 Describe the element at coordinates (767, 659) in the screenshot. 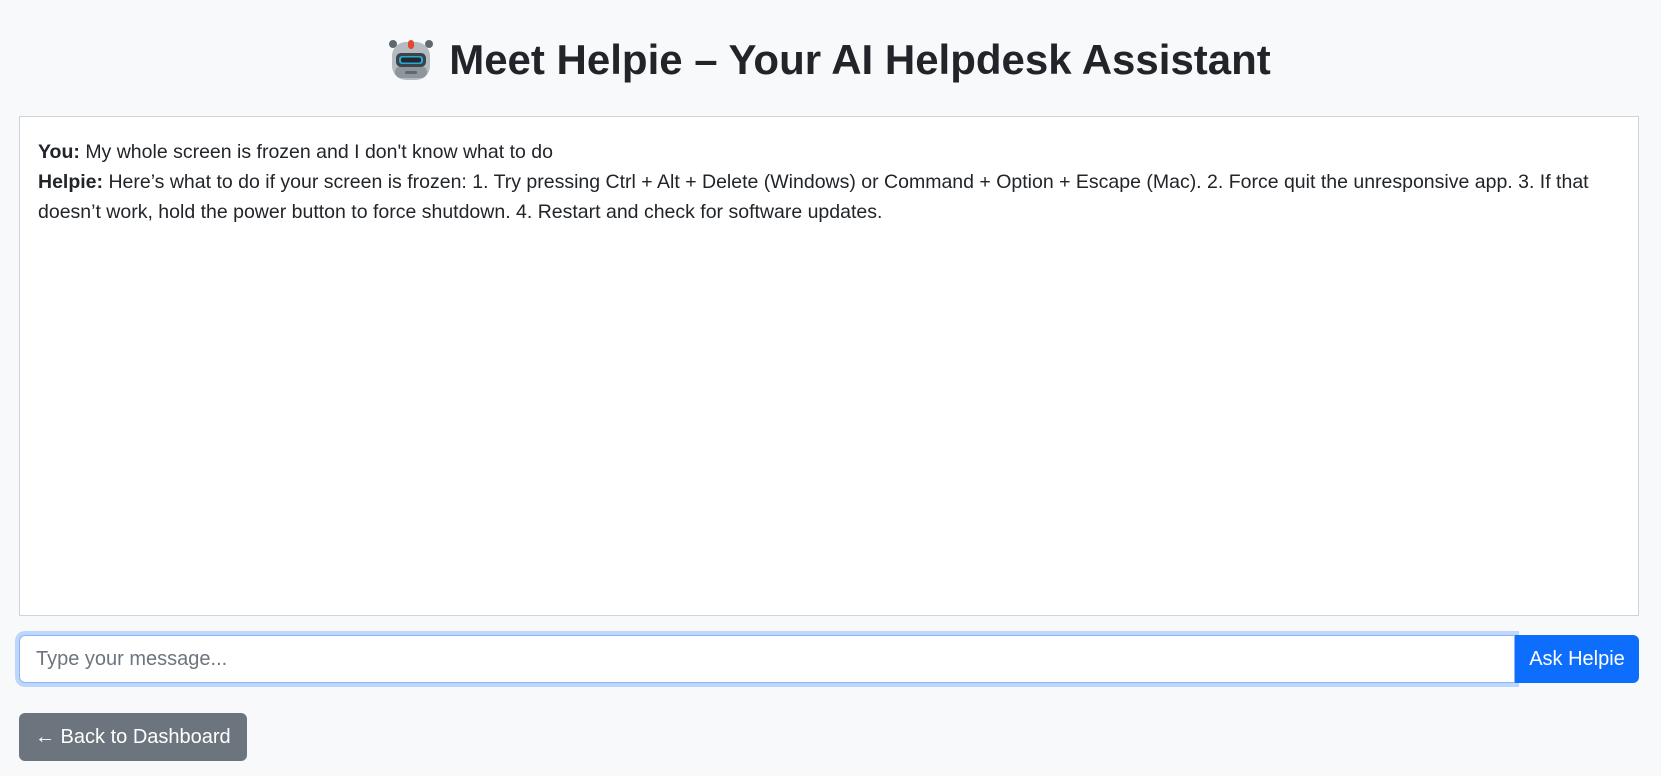

I see `message-input` at that location.